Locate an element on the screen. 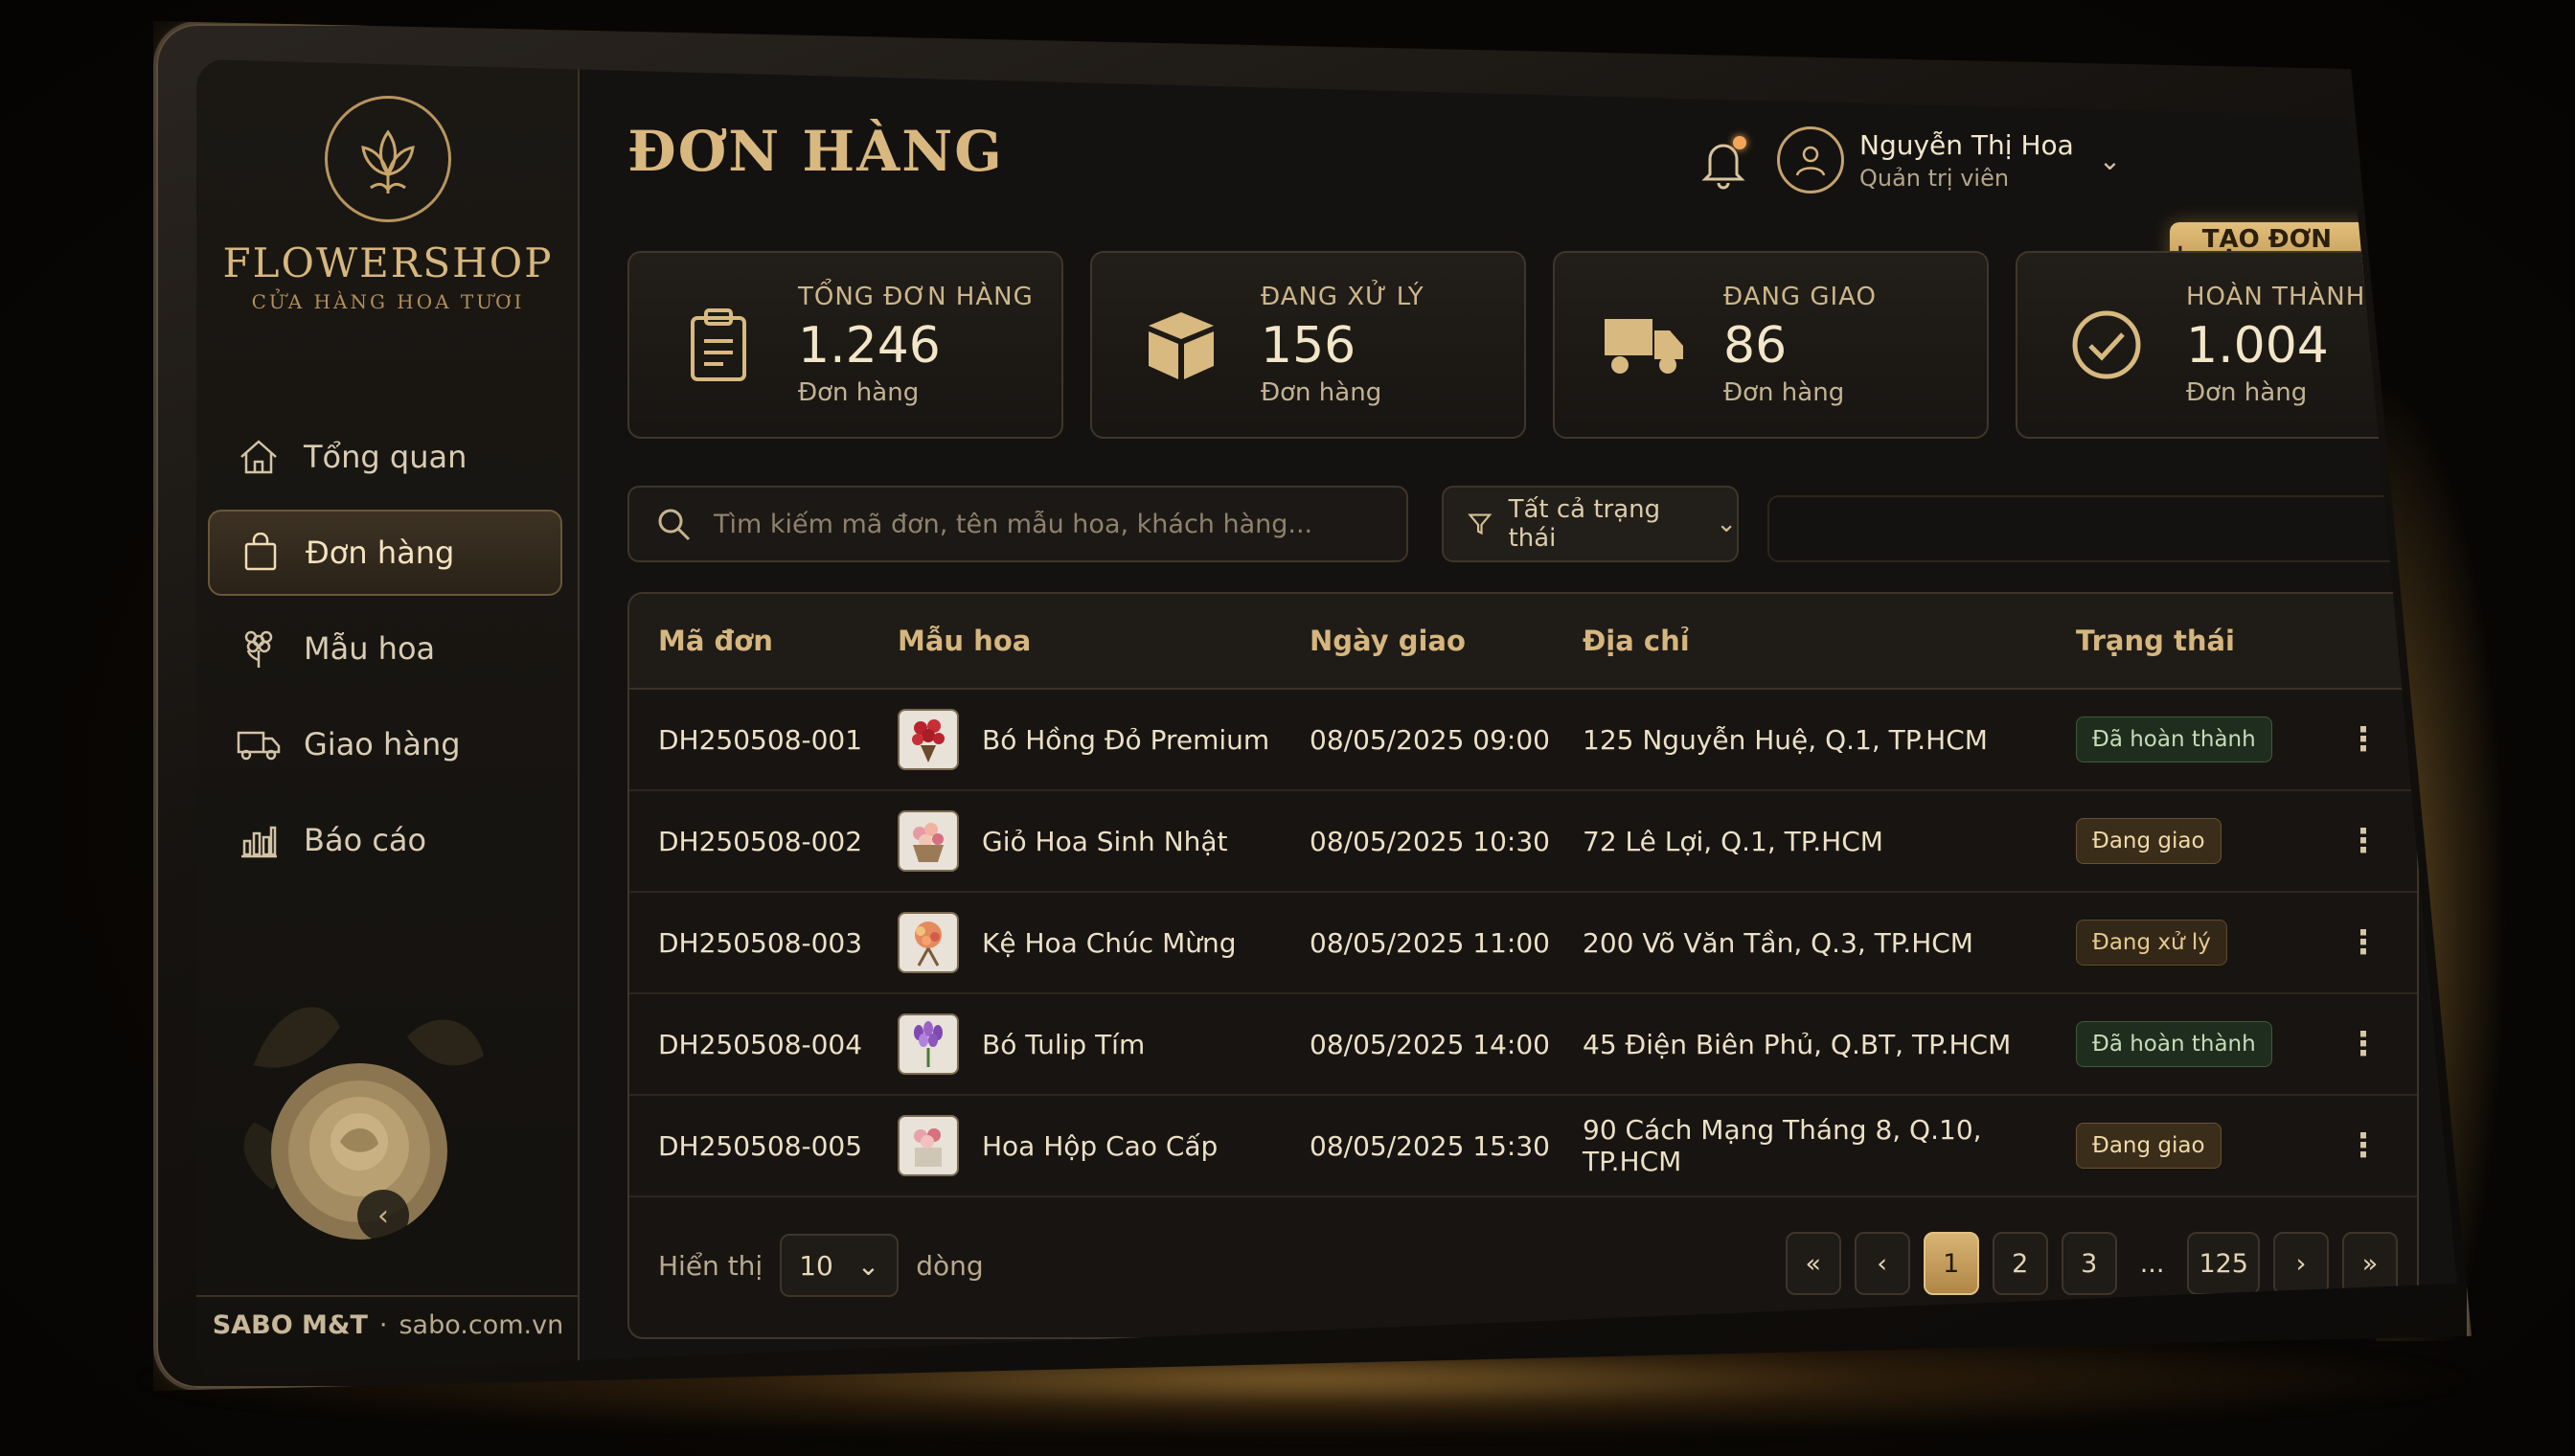 This screenshot has width=2575, height=1456. search-icon is located at coordinates (674, 525).